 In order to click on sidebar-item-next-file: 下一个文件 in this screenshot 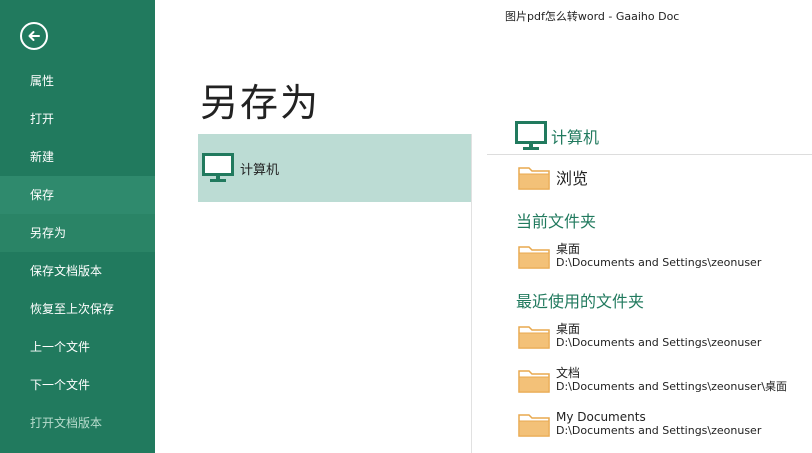, I will do `click(77, 385)`.